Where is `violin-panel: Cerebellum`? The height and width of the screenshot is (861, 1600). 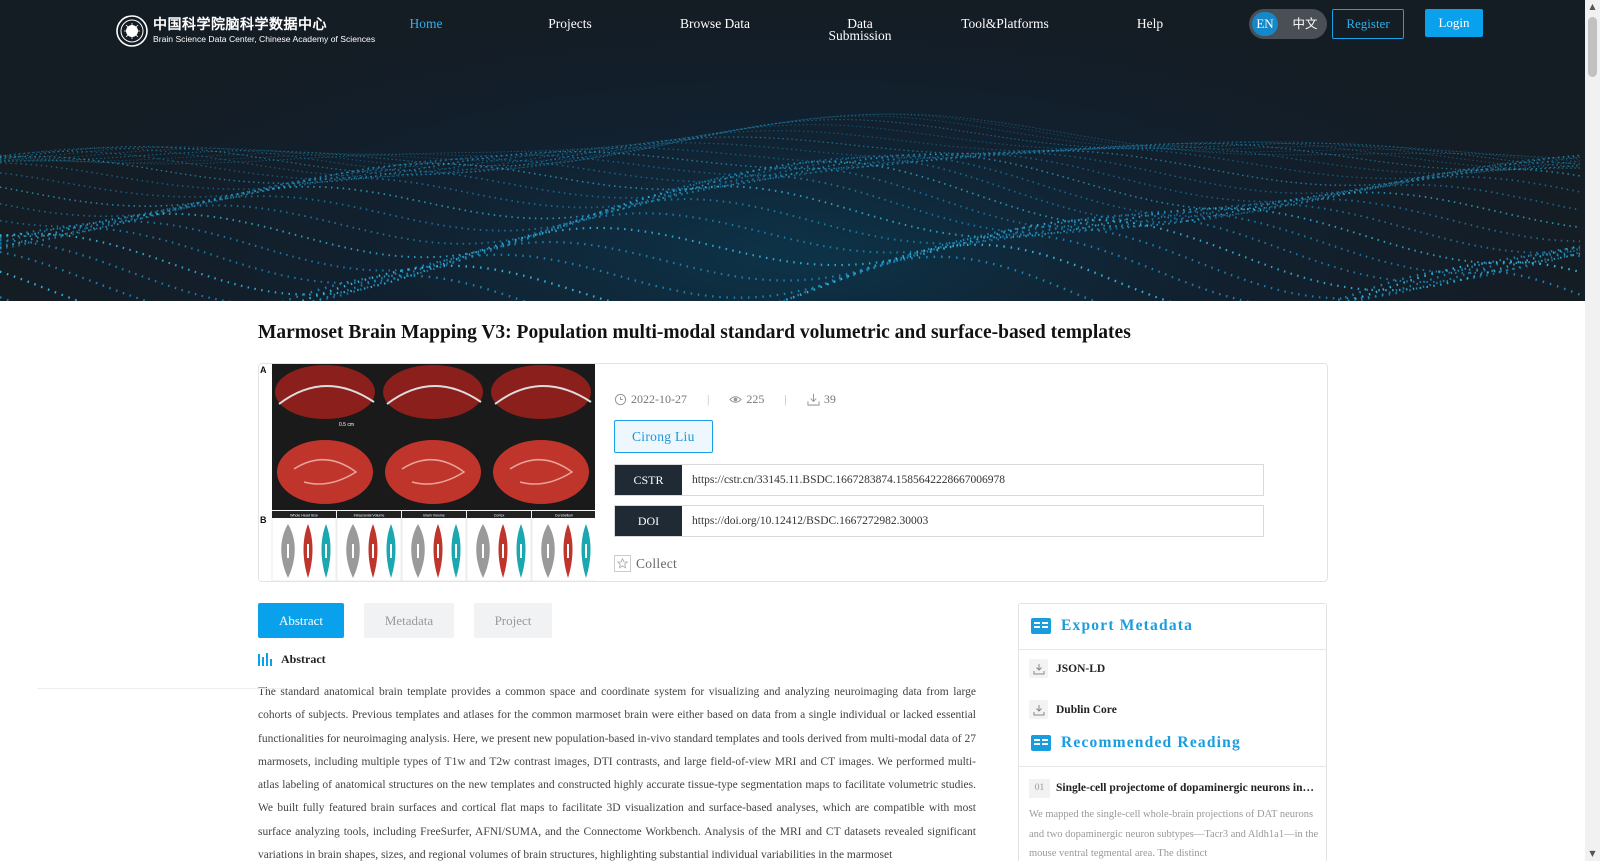
violin-panel: Cerebellum is located at coordinates (563, 545).